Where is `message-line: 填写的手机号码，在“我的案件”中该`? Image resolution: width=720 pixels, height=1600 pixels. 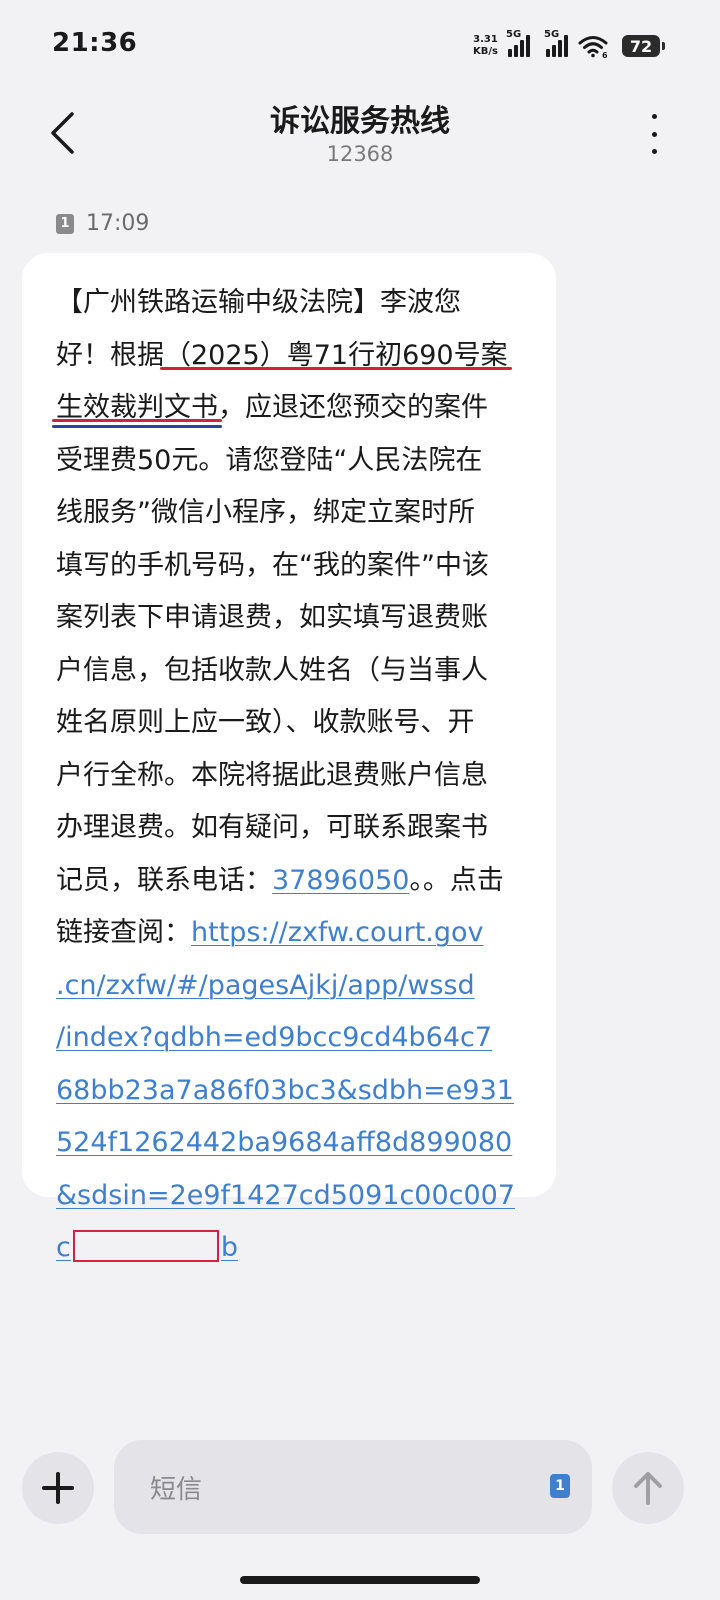 message-line: 填写的手机号码，在“我的案件”中该 is located at coordinates (272, 565).